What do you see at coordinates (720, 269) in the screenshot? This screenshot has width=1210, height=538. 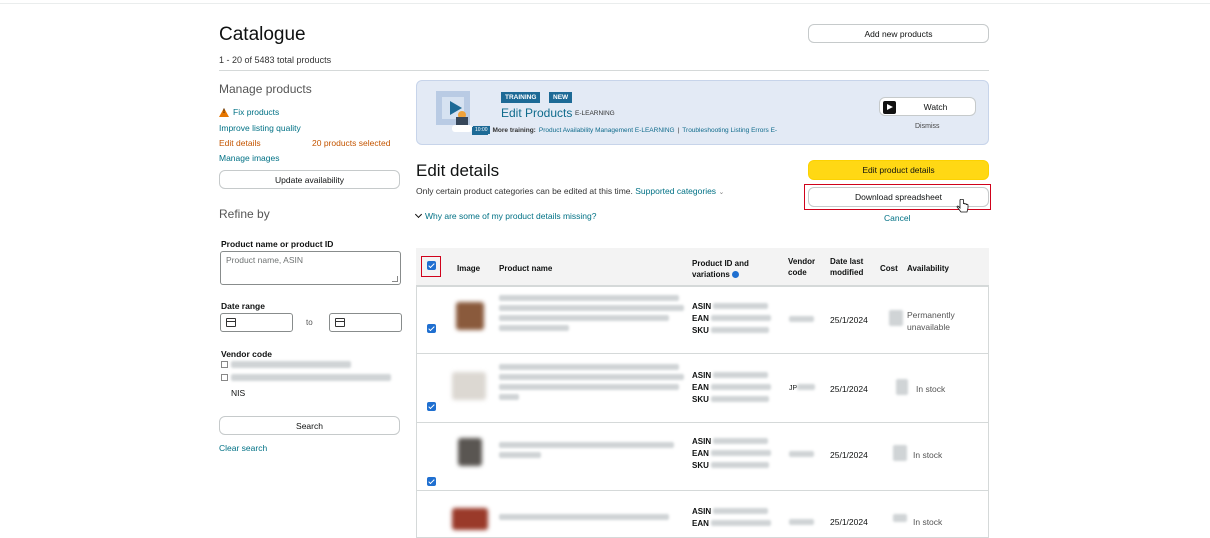 I see `header-product-id: Product ID and variations` at bounding box center [720, 269].